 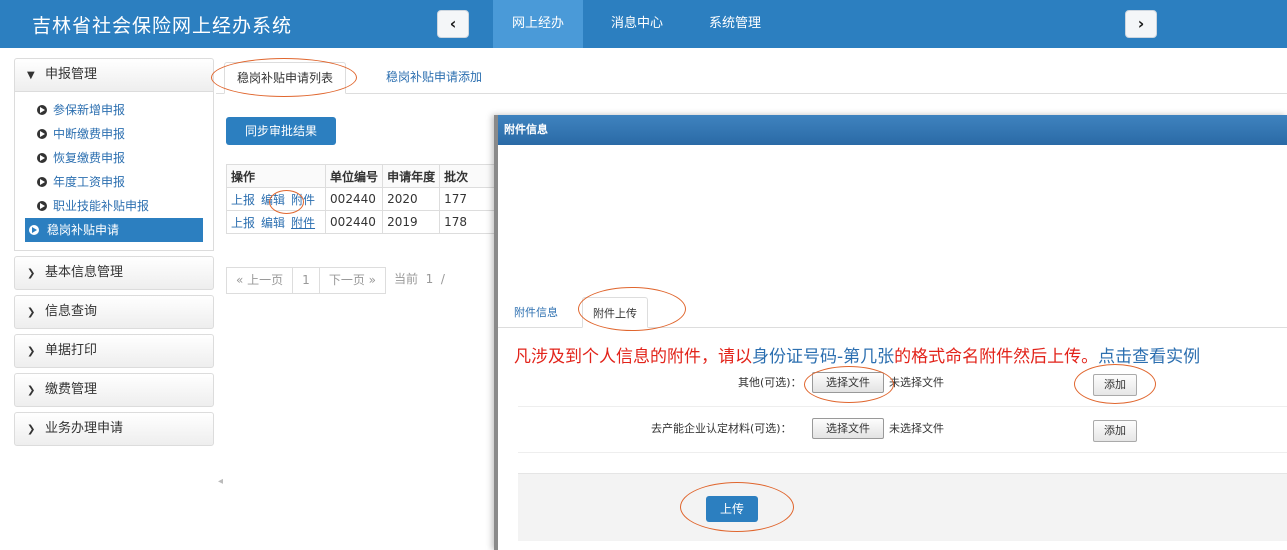 What do you see at coordinates (114, 230) in the screenshot?
I see `sidebar-item-job-stabilization: 稳岗补贴申请` at bounding box center [114, 230].